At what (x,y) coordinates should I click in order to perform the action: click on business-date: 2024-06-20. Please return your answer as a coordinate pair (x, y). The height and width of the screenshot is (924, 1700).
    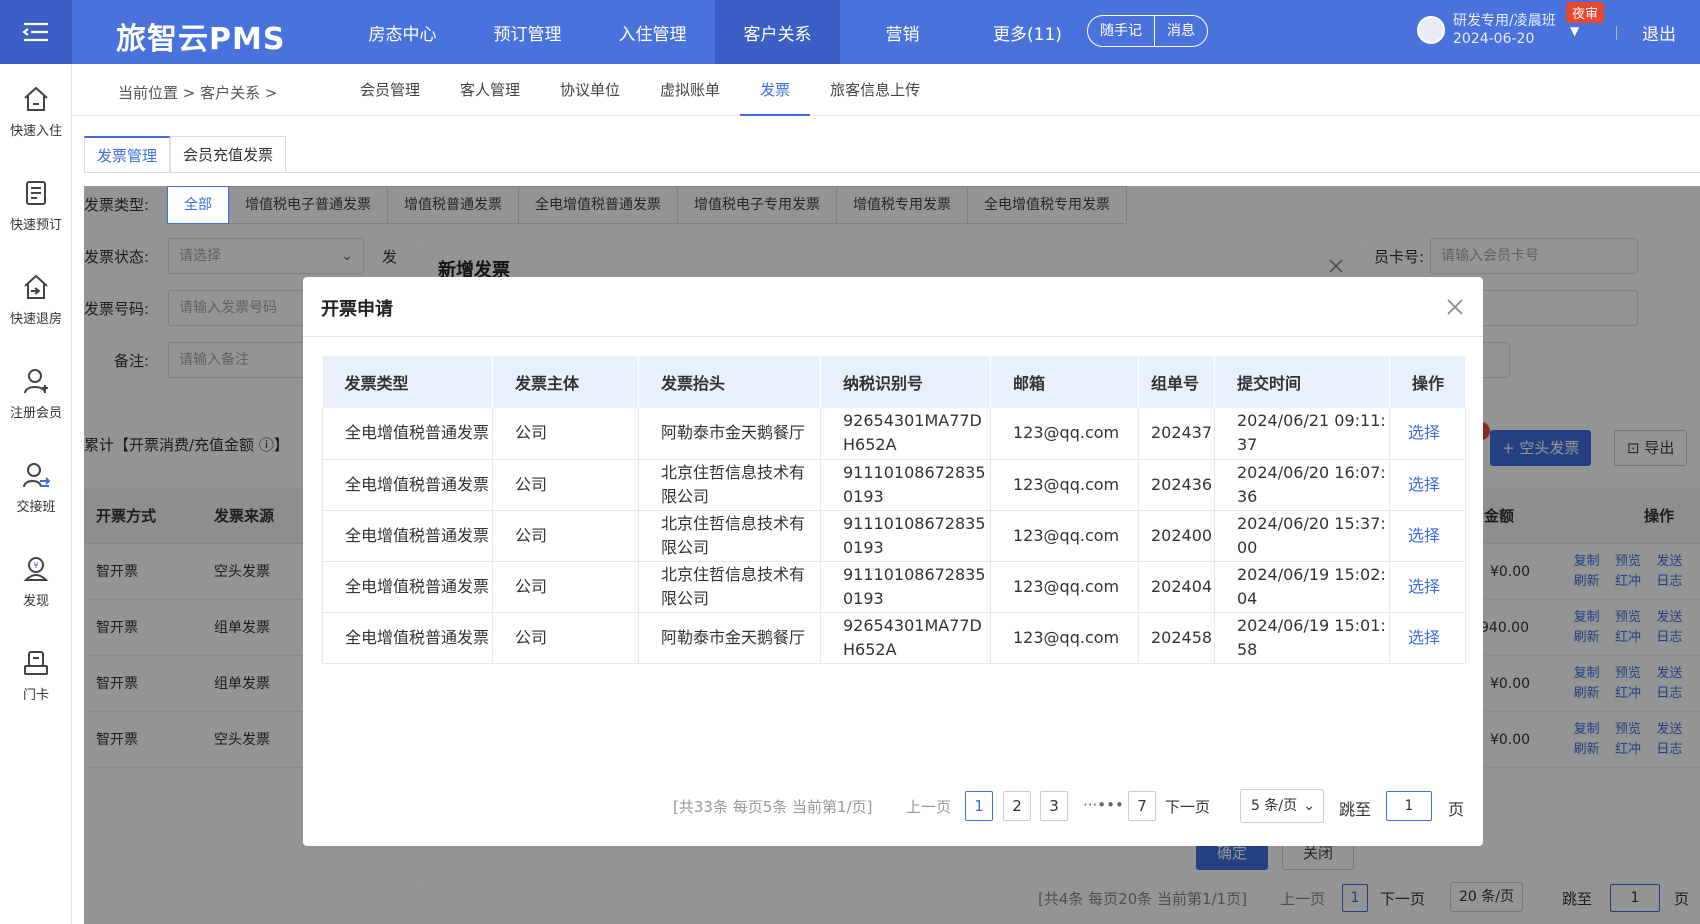
    Looking at the image, I should click on (1494, 39).